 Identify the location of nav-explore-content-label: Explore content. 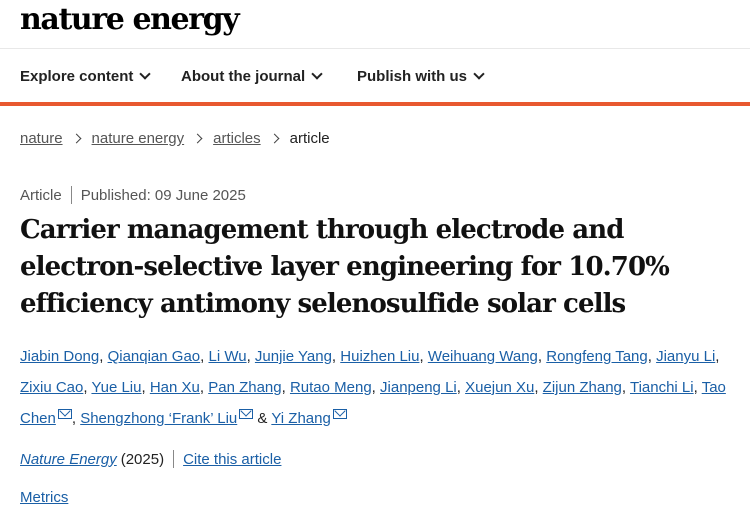
(77, 76).